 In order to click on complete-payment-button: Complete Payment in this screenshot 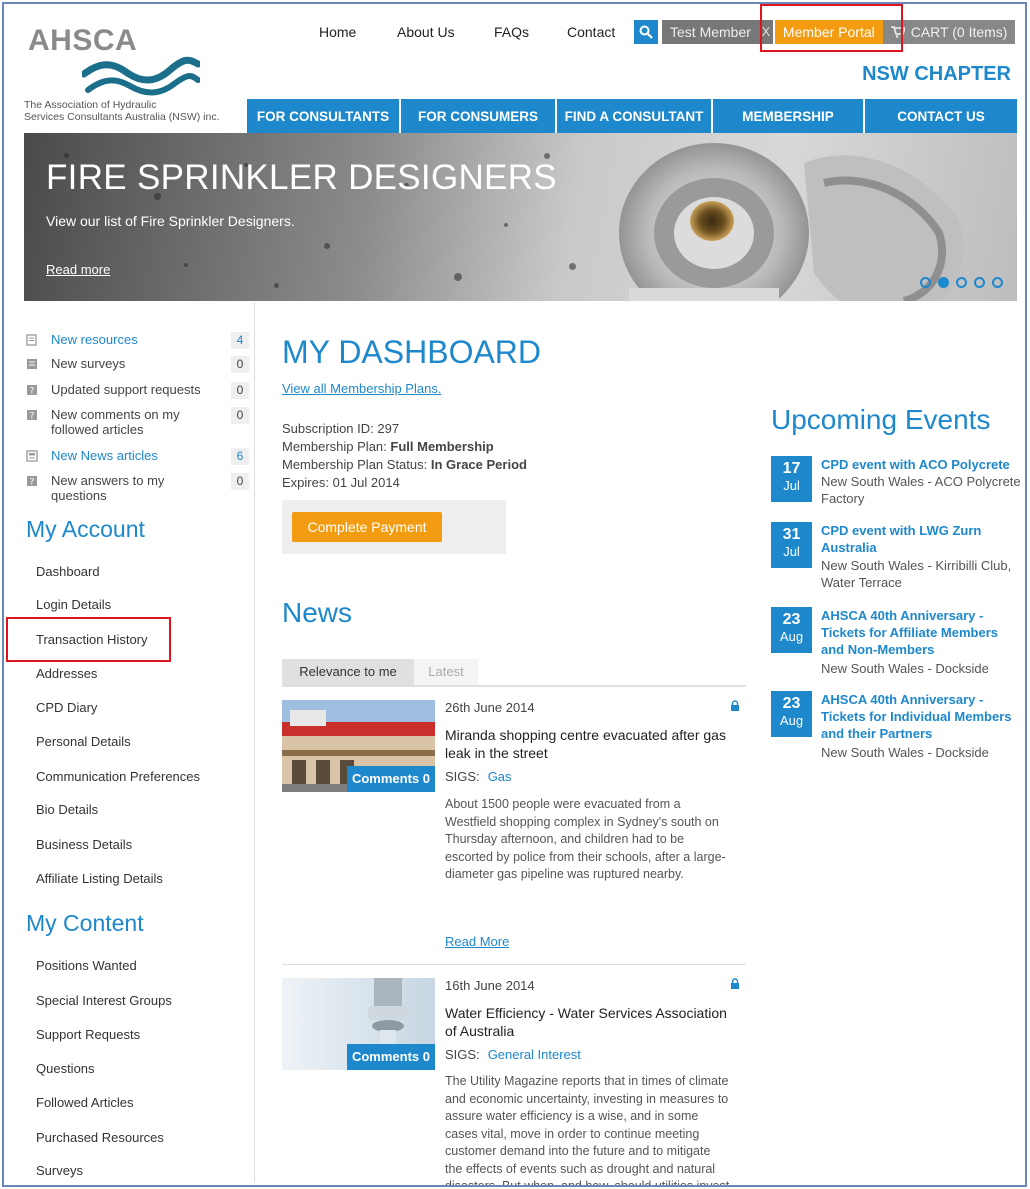, I will do `click(367, 527)`.